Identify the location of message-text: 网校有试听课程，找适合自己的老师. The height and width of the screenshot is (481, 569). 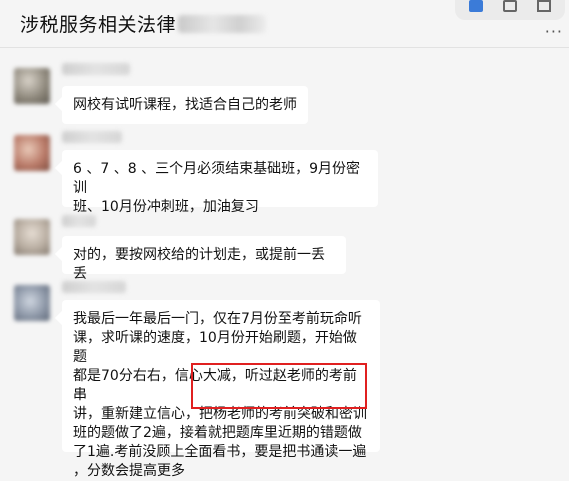
(185, 105).